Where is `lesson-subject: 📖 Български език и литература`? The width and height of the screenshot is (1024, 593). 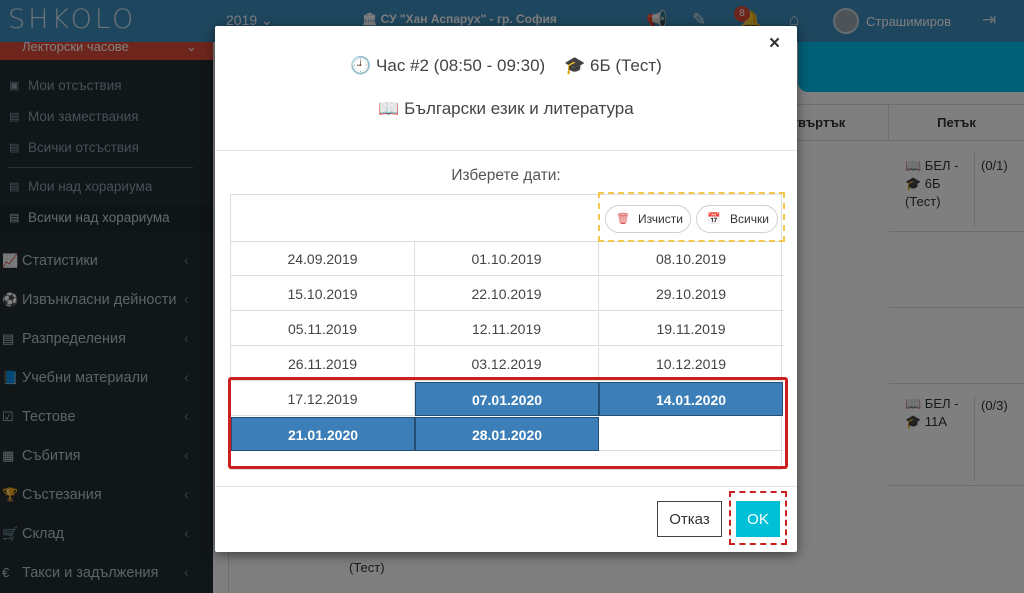
lesson-subject: 📖 Български език и литература is located at coordinates (506, 108).